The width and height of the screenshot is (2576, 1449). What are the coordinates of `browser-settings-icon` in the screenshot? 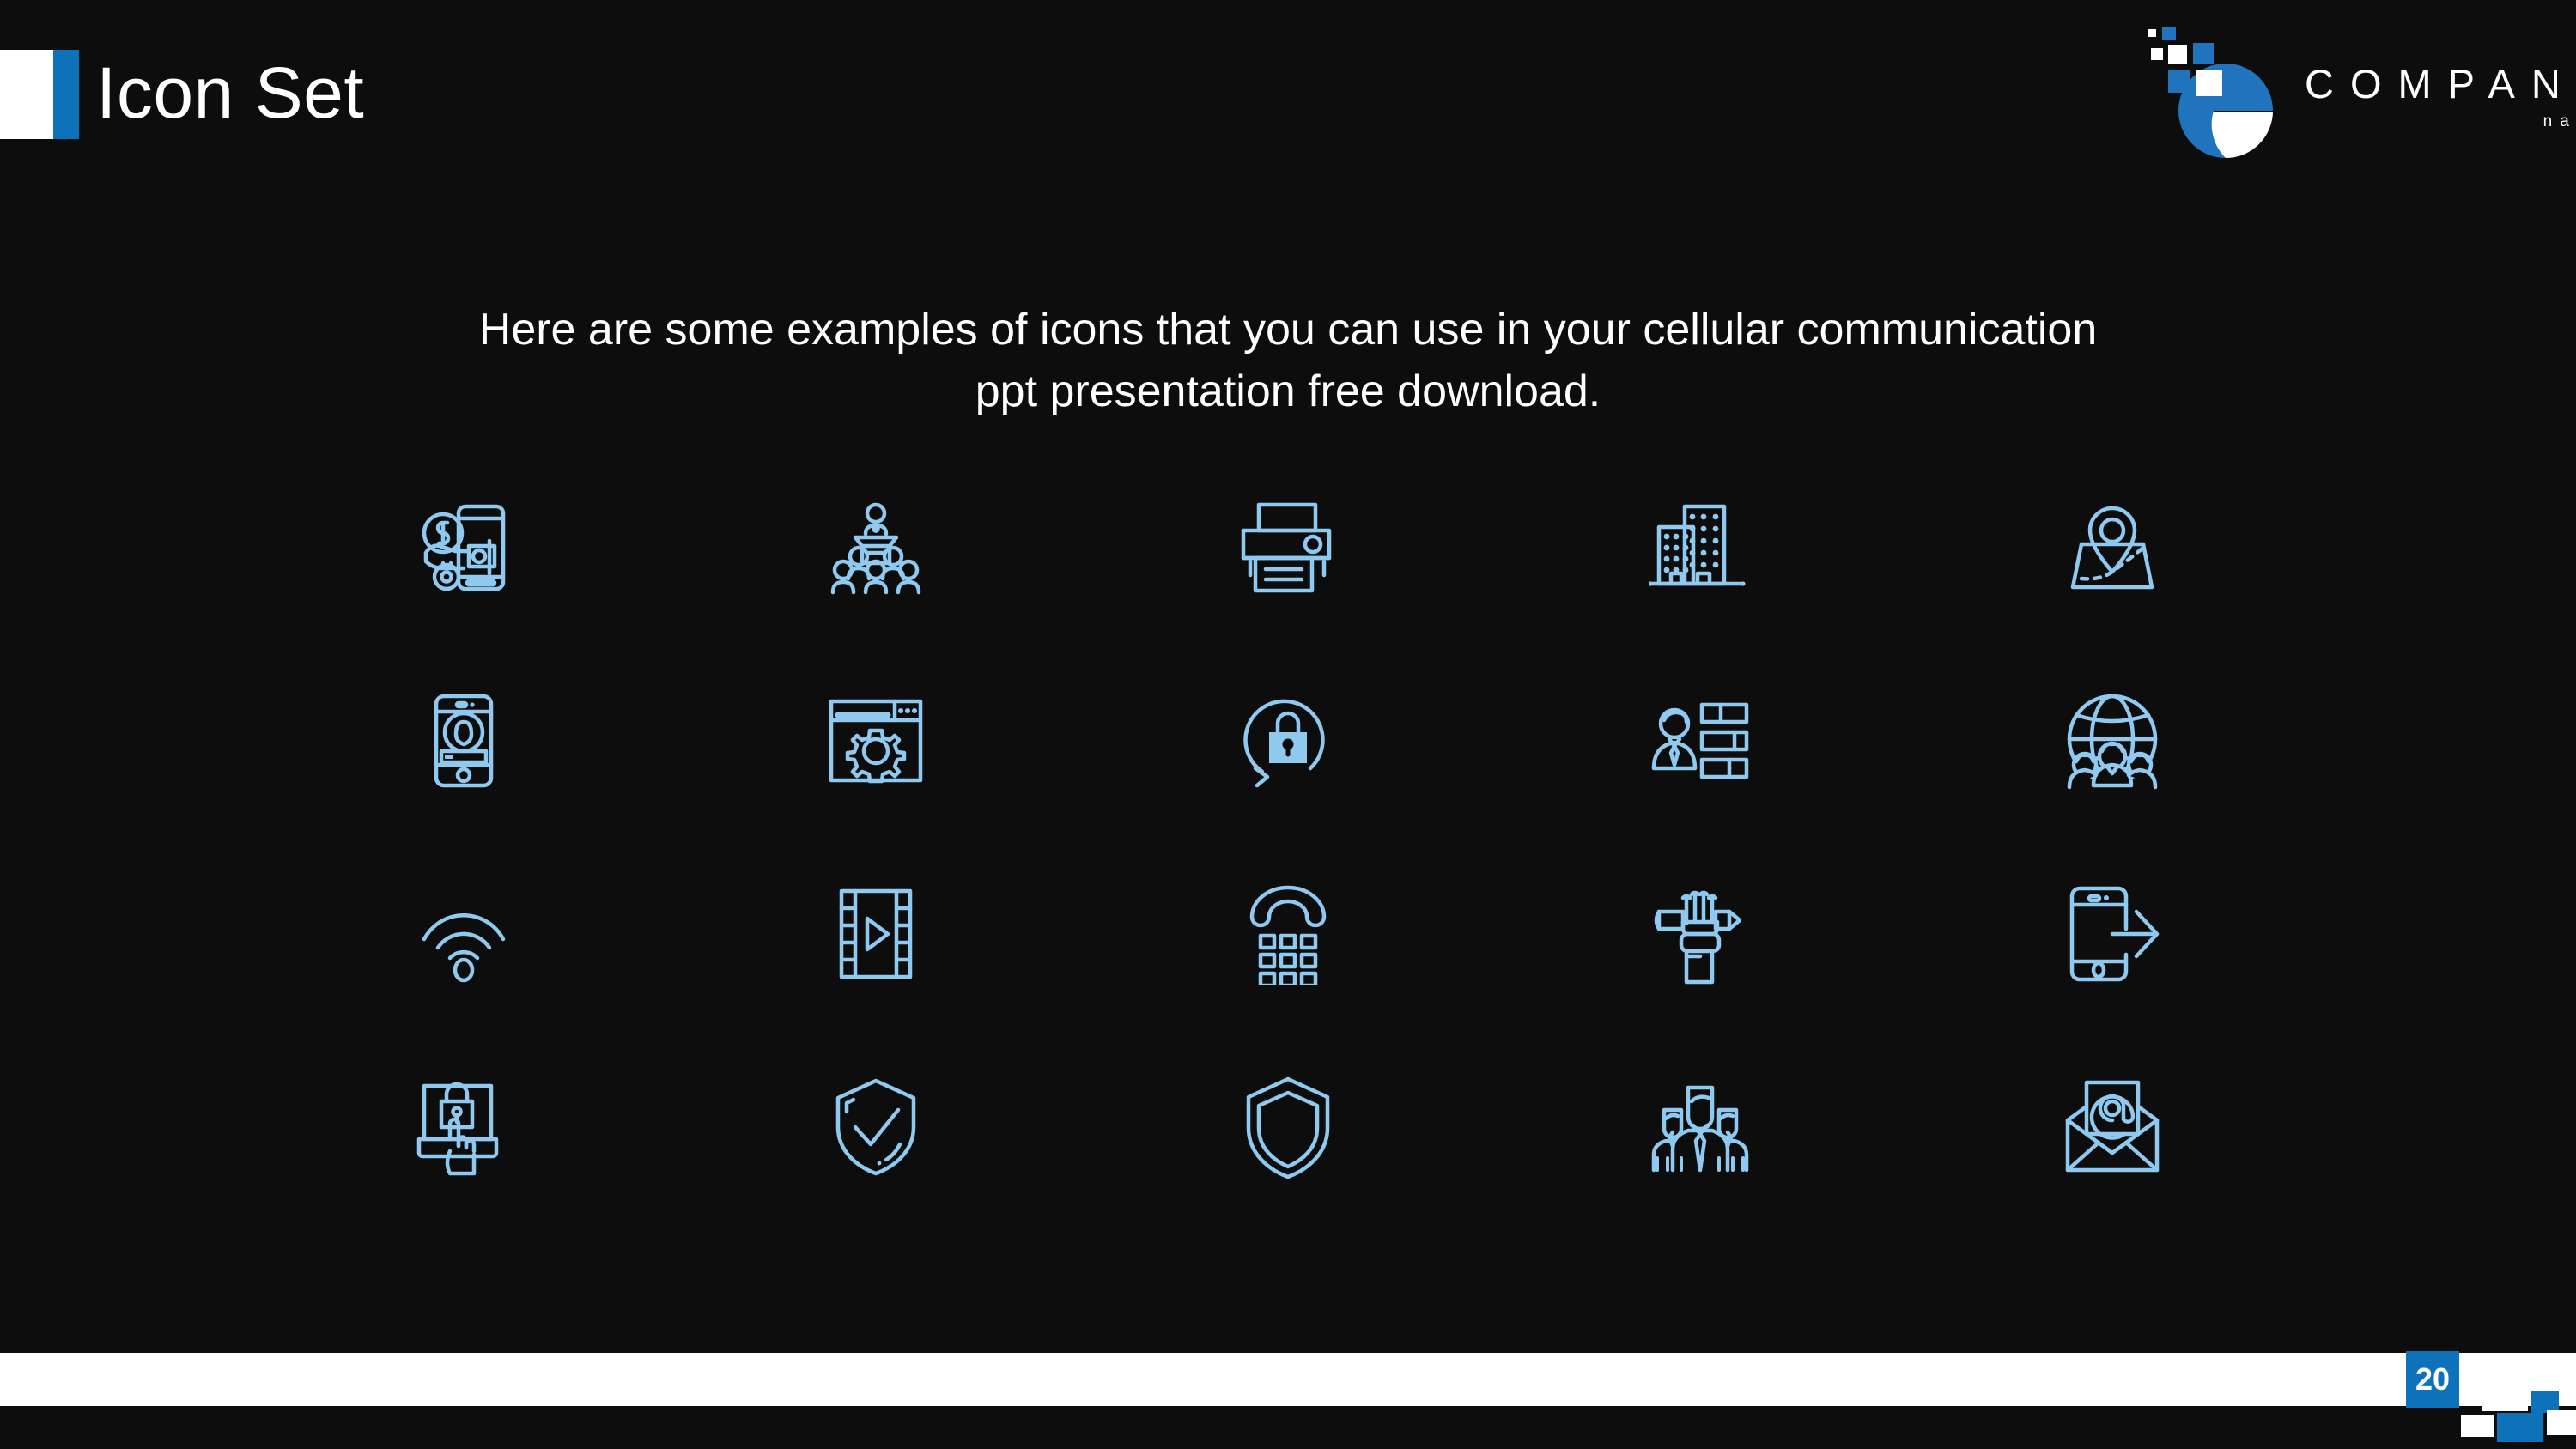 It's located at (876, 740).